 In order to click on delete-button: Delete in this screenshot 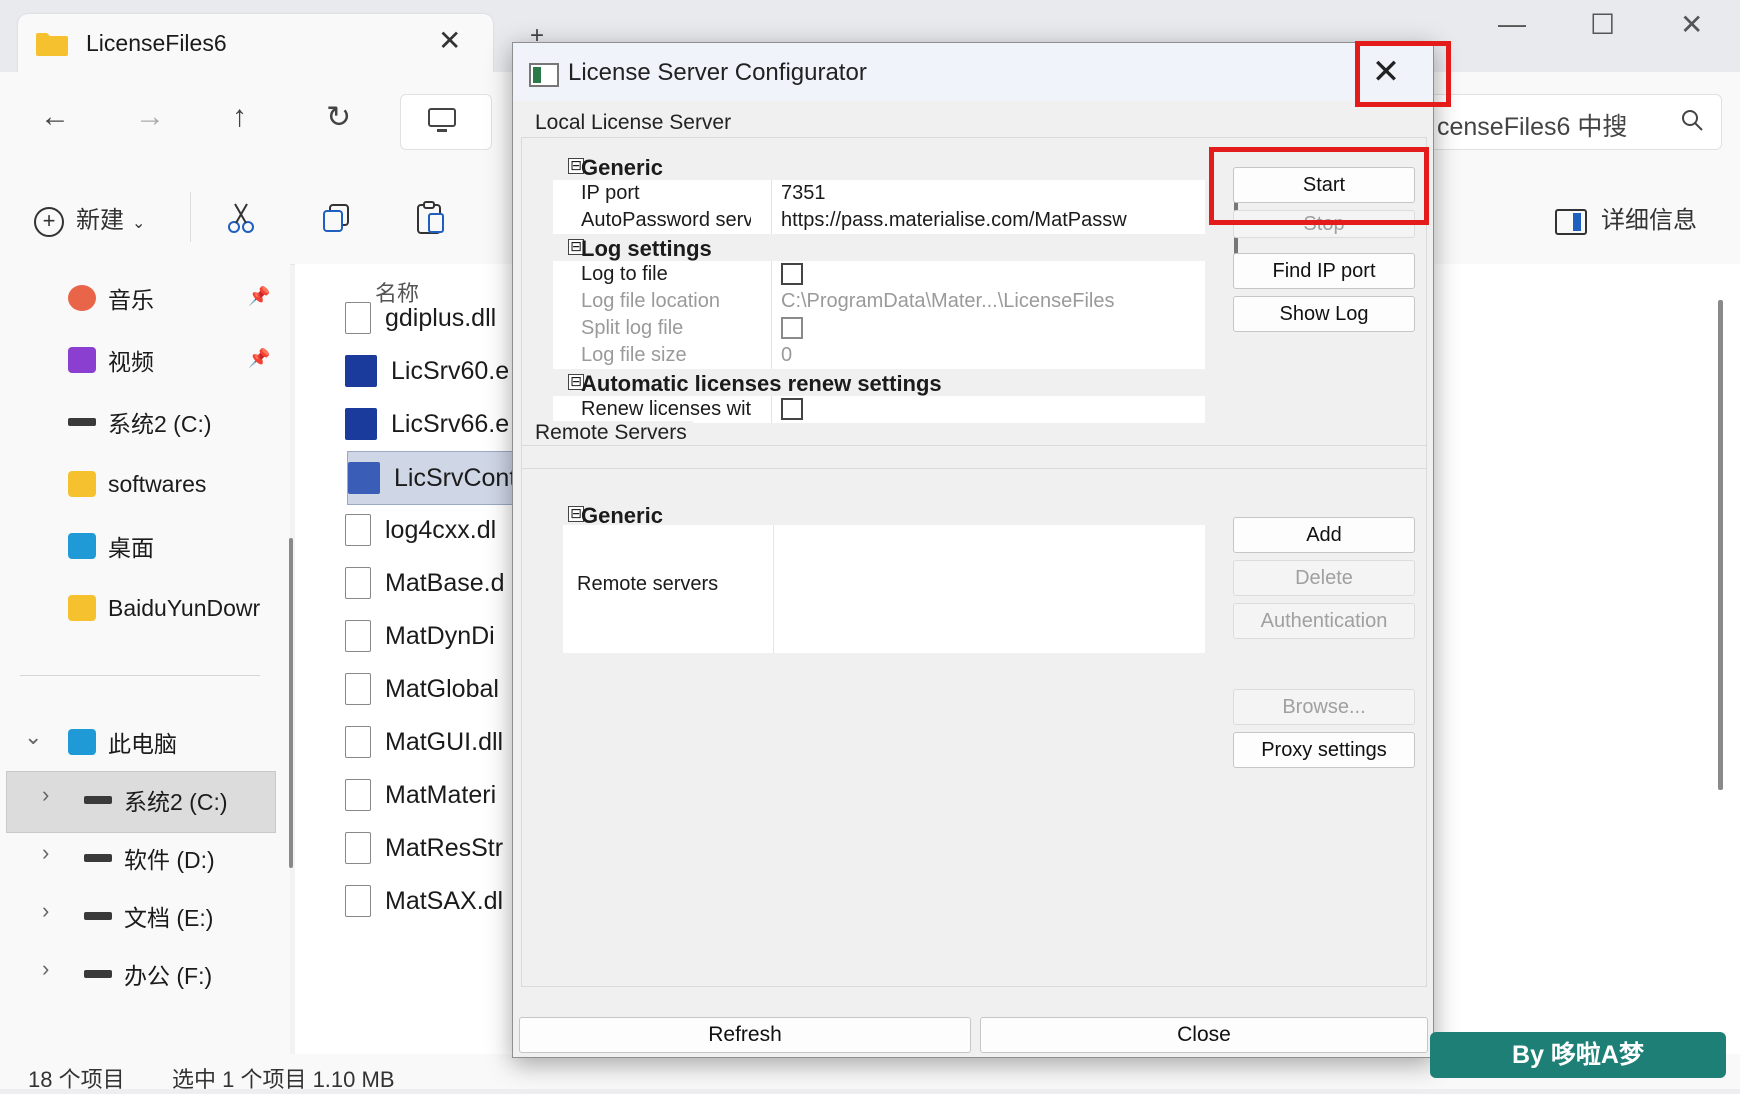, I will do `click(1324, 578)`.